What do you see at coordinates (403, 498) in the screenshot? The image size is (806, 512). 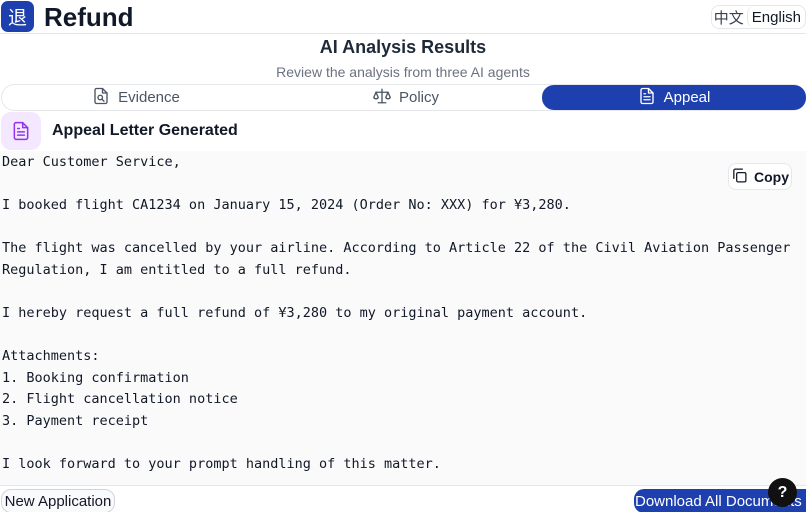 I see `footer-bar: New Application Download All Documents` at bounding box center [403, 498].